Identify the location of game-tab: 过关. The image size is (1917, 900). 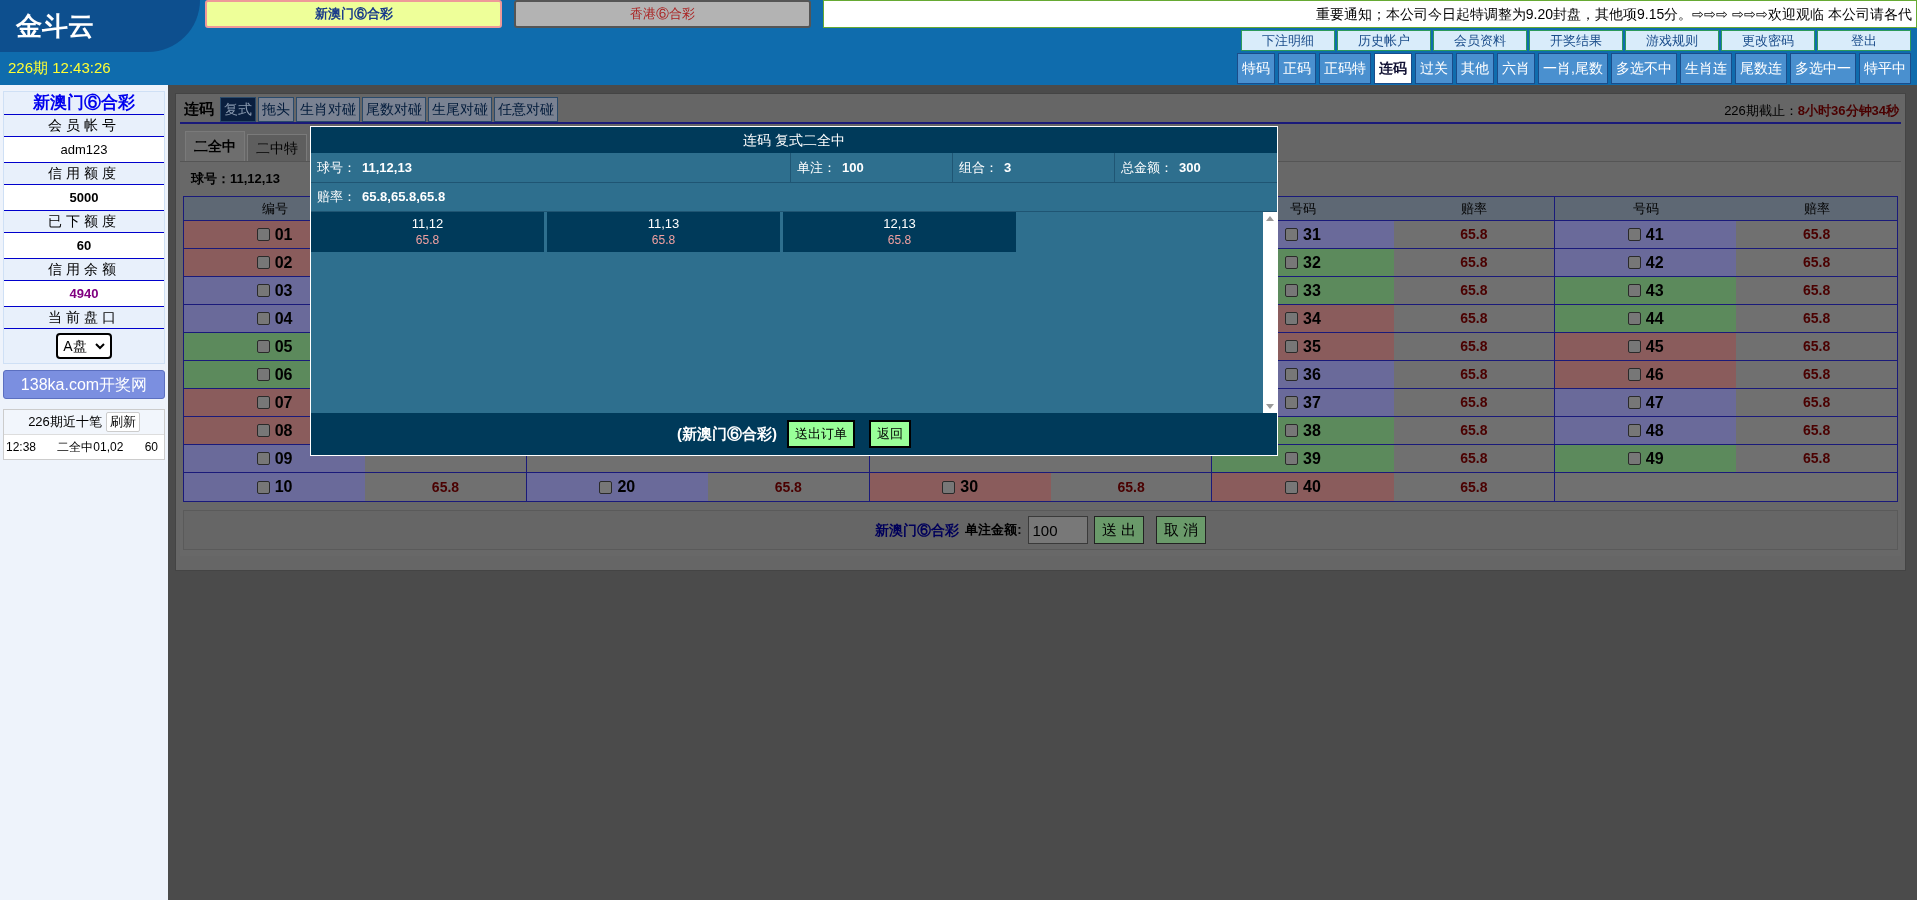
(1434, 68).